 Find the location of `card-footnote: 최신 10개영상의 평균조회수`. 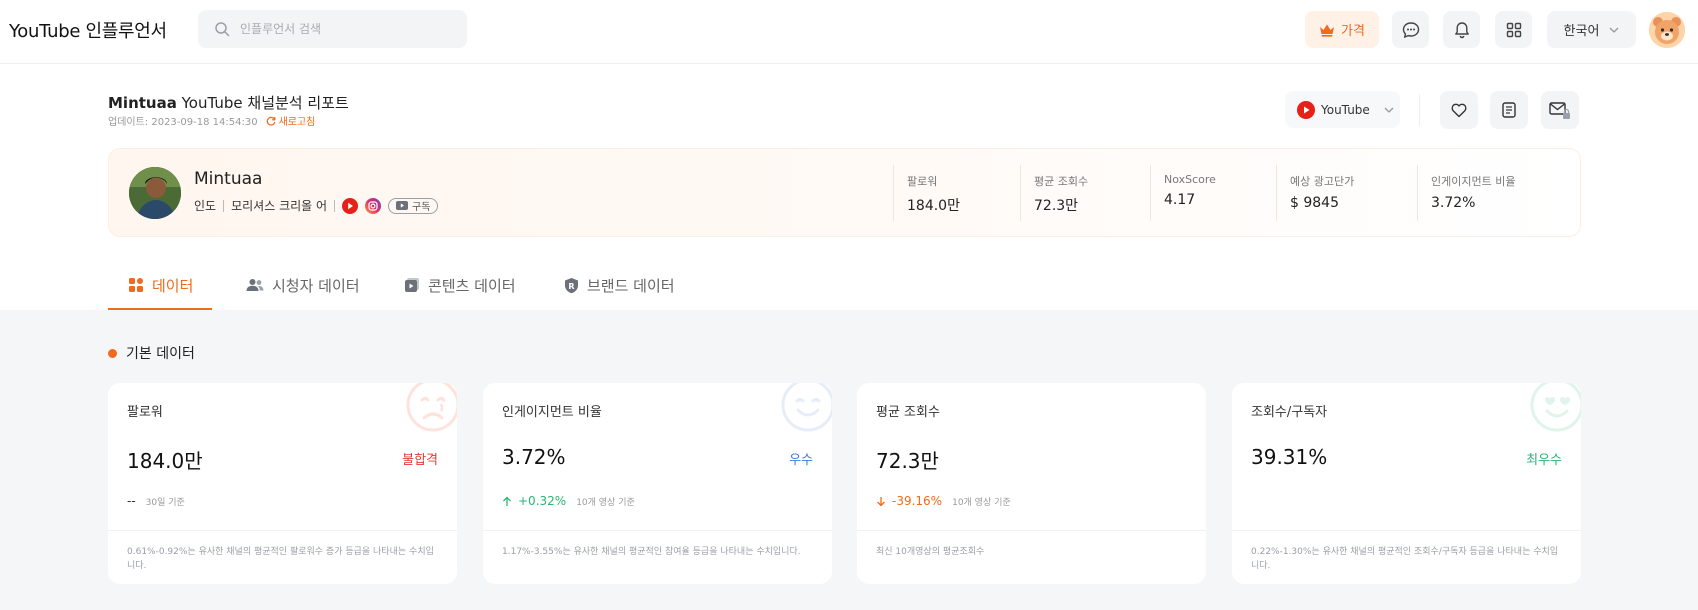

card-footnote: 최신 10개영상의 평균조회수 is located at coordinates (930, 552).